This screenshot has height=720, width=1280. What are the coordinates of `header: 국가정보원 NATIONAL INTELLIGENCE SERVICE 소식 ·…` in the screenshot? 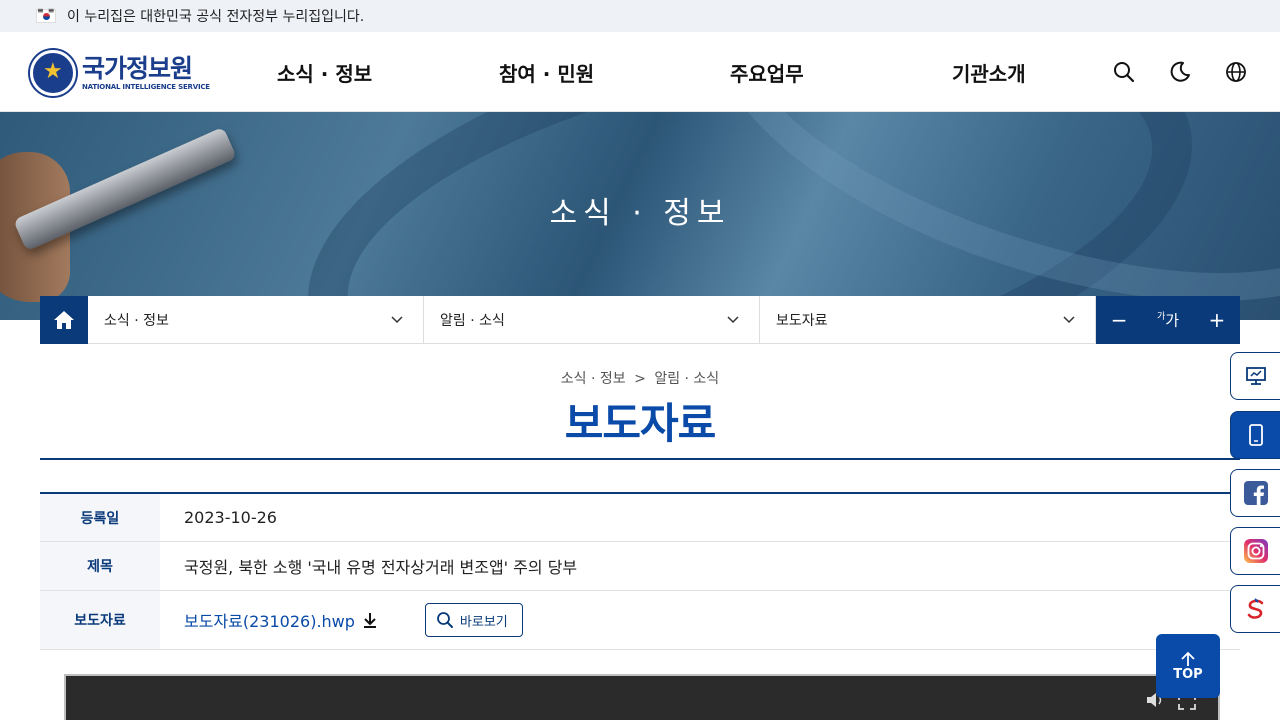 It's located at (640, 72).